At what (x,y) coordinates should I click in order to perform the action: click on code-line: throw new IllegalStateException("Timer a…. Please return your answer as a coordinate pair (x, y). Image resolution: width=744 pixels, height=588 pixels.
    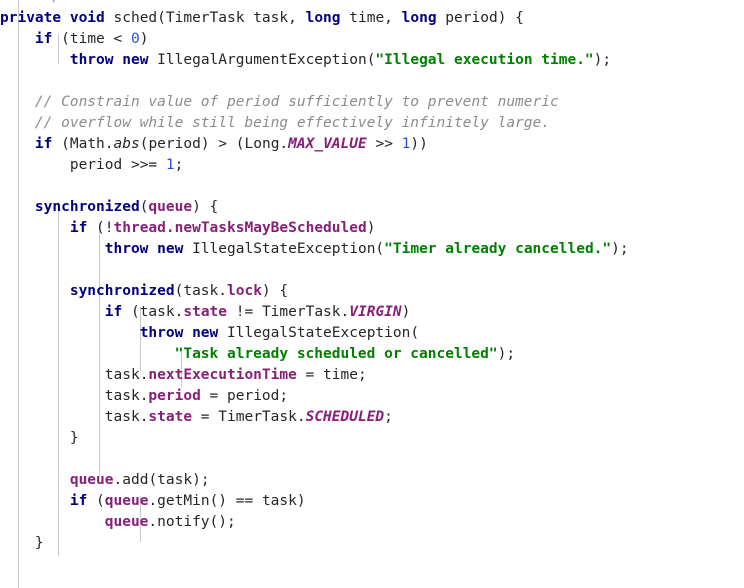
    Looking at the image, I should click on (366, 249).